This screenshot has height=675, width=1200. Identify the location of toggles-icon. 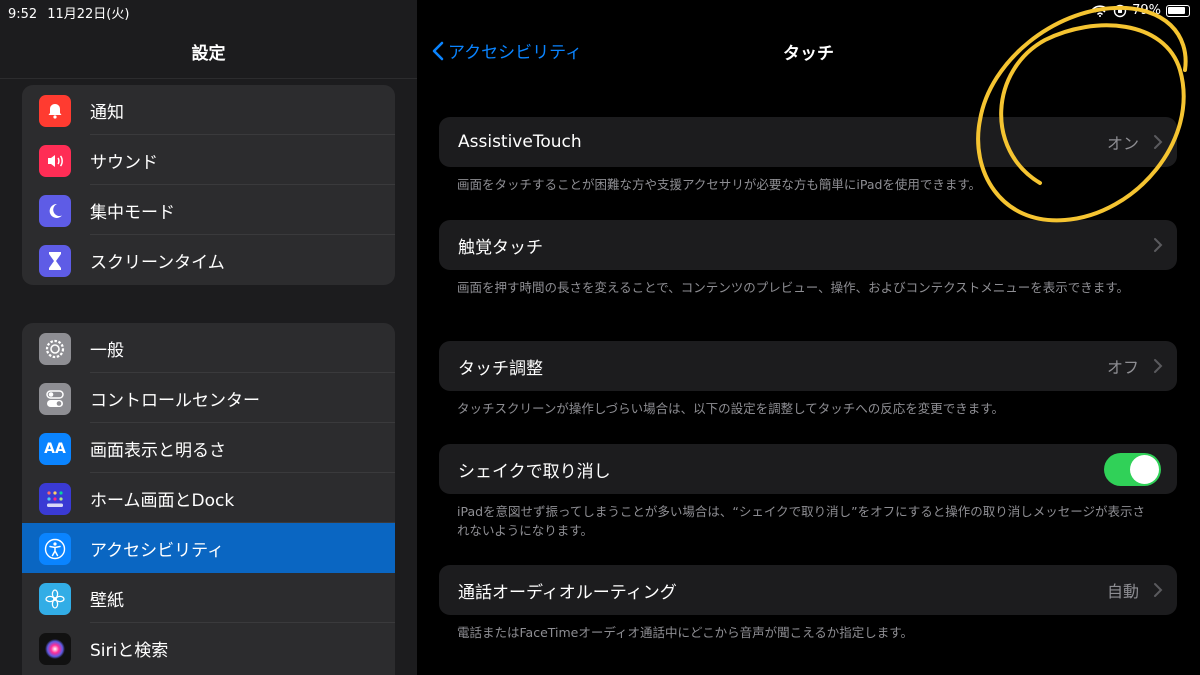
(55, 399).